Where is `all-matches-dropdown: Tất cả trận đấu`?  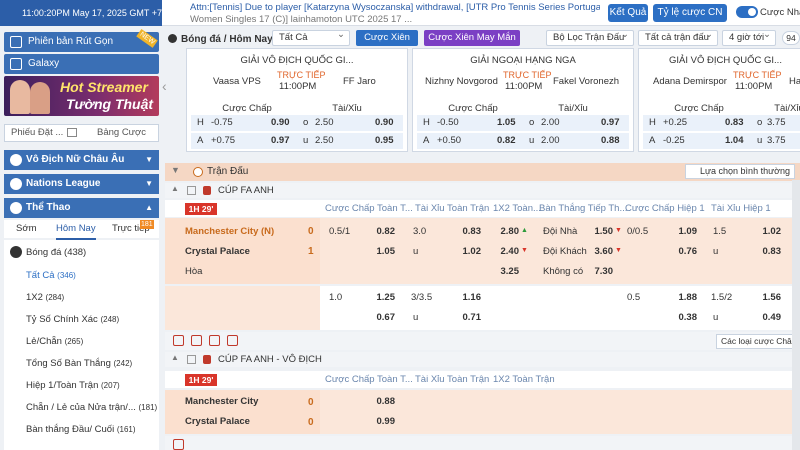 all-matches-dropdown: Tất cả trận đấu is located at coordinates (678, 37).